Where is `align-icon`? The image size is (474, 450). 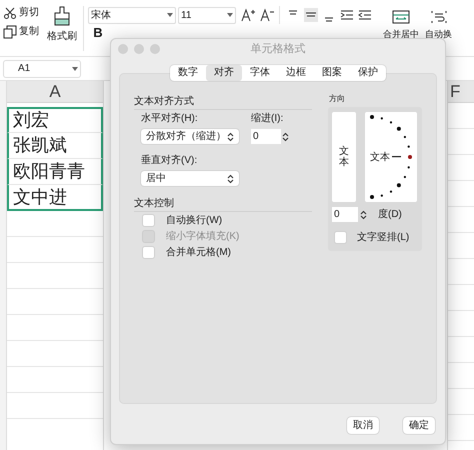
align-icon is located at coordinates (311, 15).